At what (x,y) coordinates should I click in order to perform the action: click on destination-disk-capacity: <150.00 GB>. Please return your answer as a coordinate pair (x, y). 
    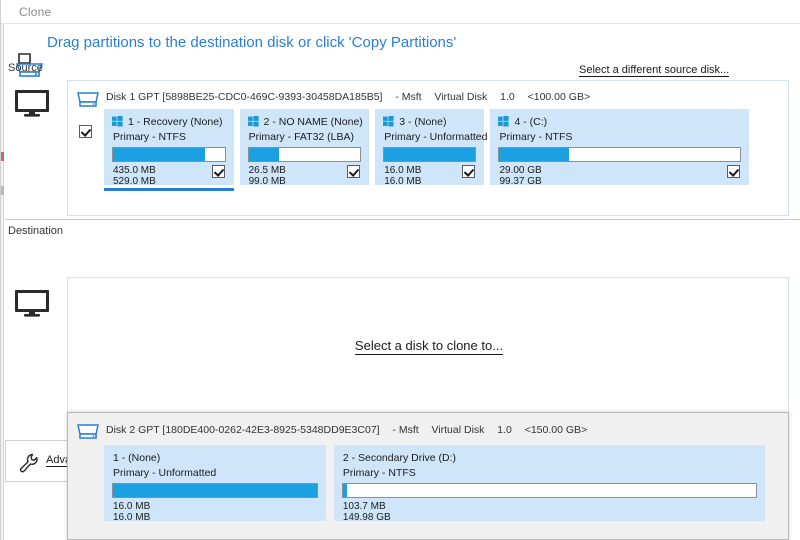
    Looking at the image, I should click on (556, 430).